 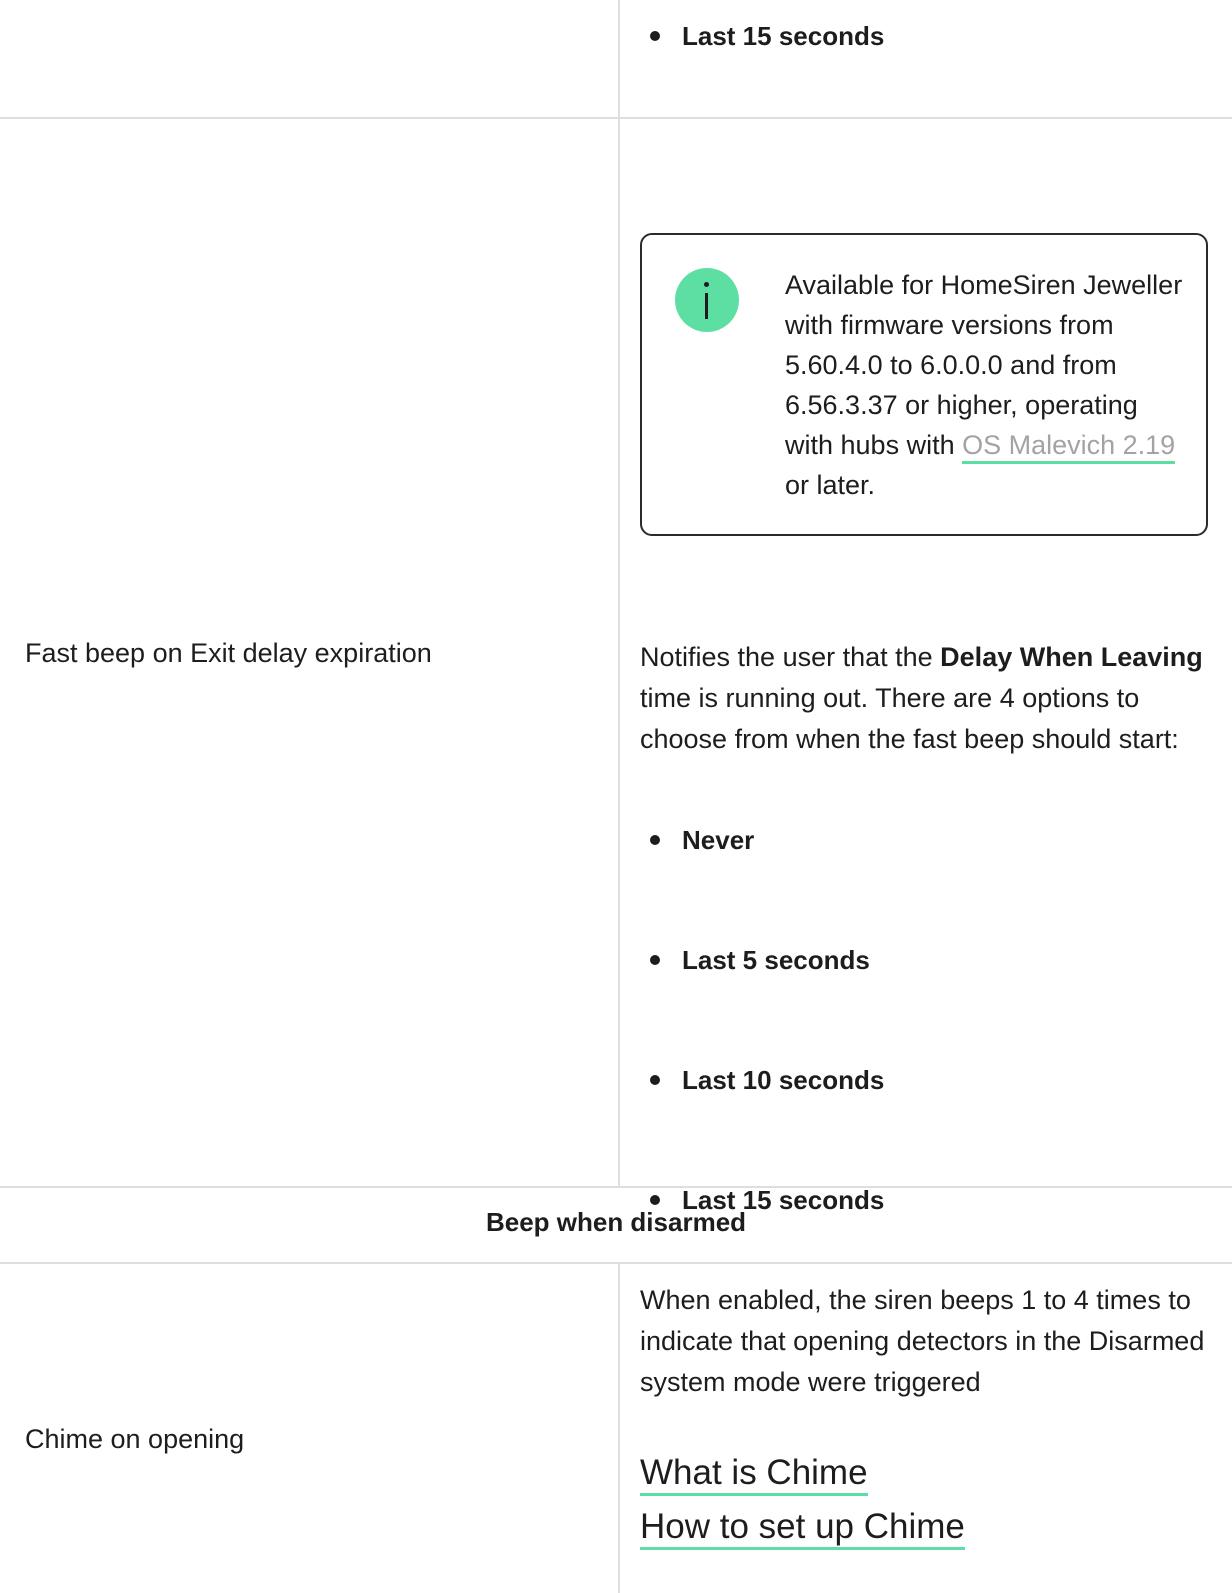 What do you see at coordinates (619, 593) in the screenshot?
I see `column-divider-top` at bounding box center [619, 593].